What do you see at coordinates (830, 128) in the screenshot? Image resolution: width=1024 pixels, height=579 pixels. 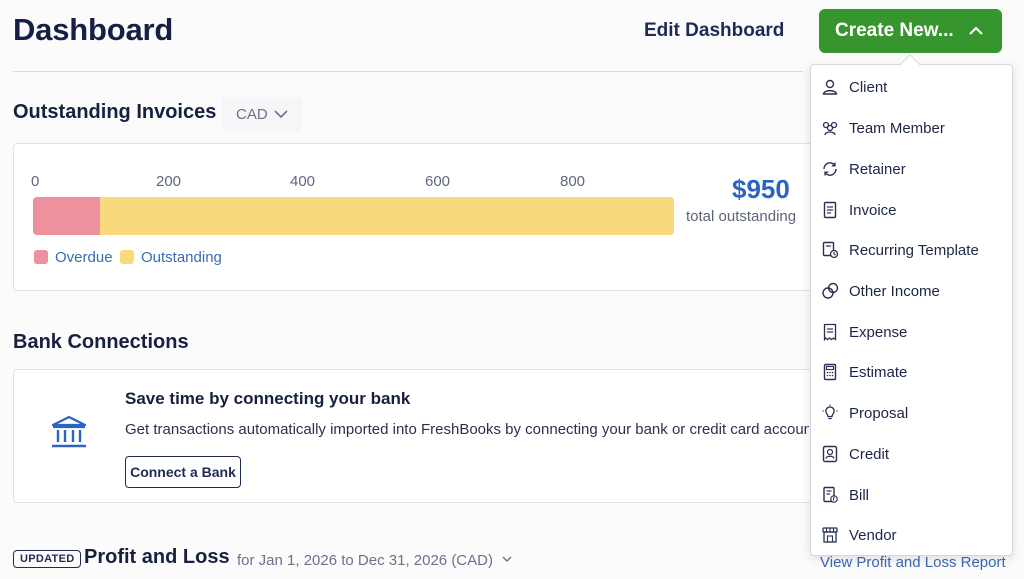 I see `team-member-icon` at bounding box center [830, 128].